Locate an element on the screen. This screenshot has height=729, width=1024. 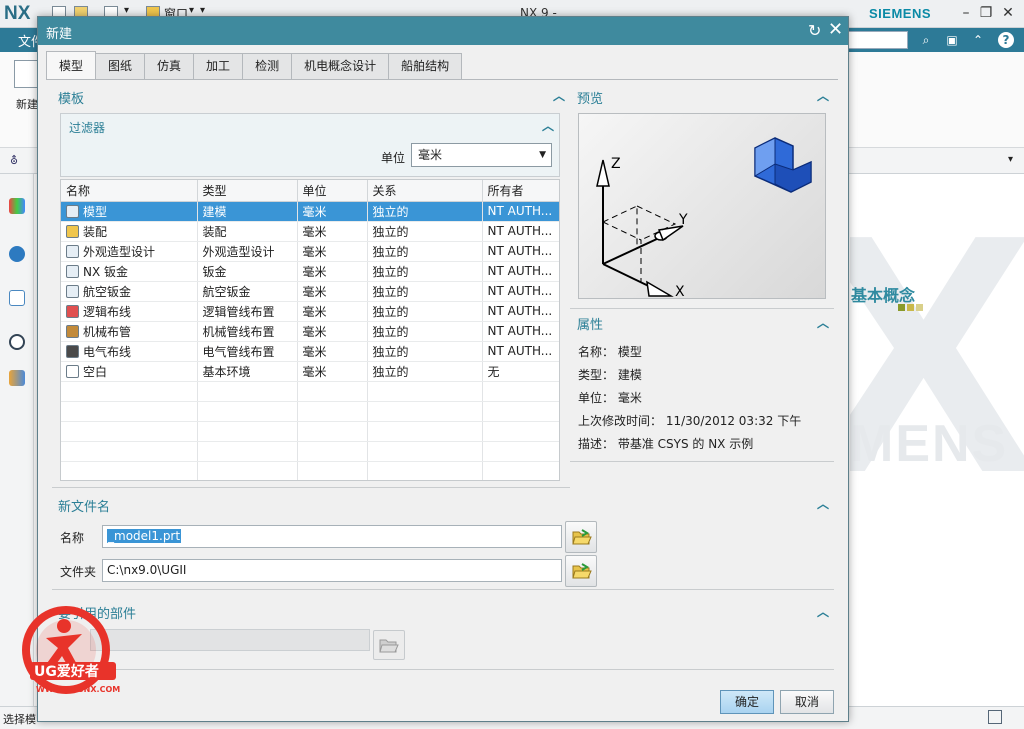
reference-part-input is located at coordinates (230, 640).